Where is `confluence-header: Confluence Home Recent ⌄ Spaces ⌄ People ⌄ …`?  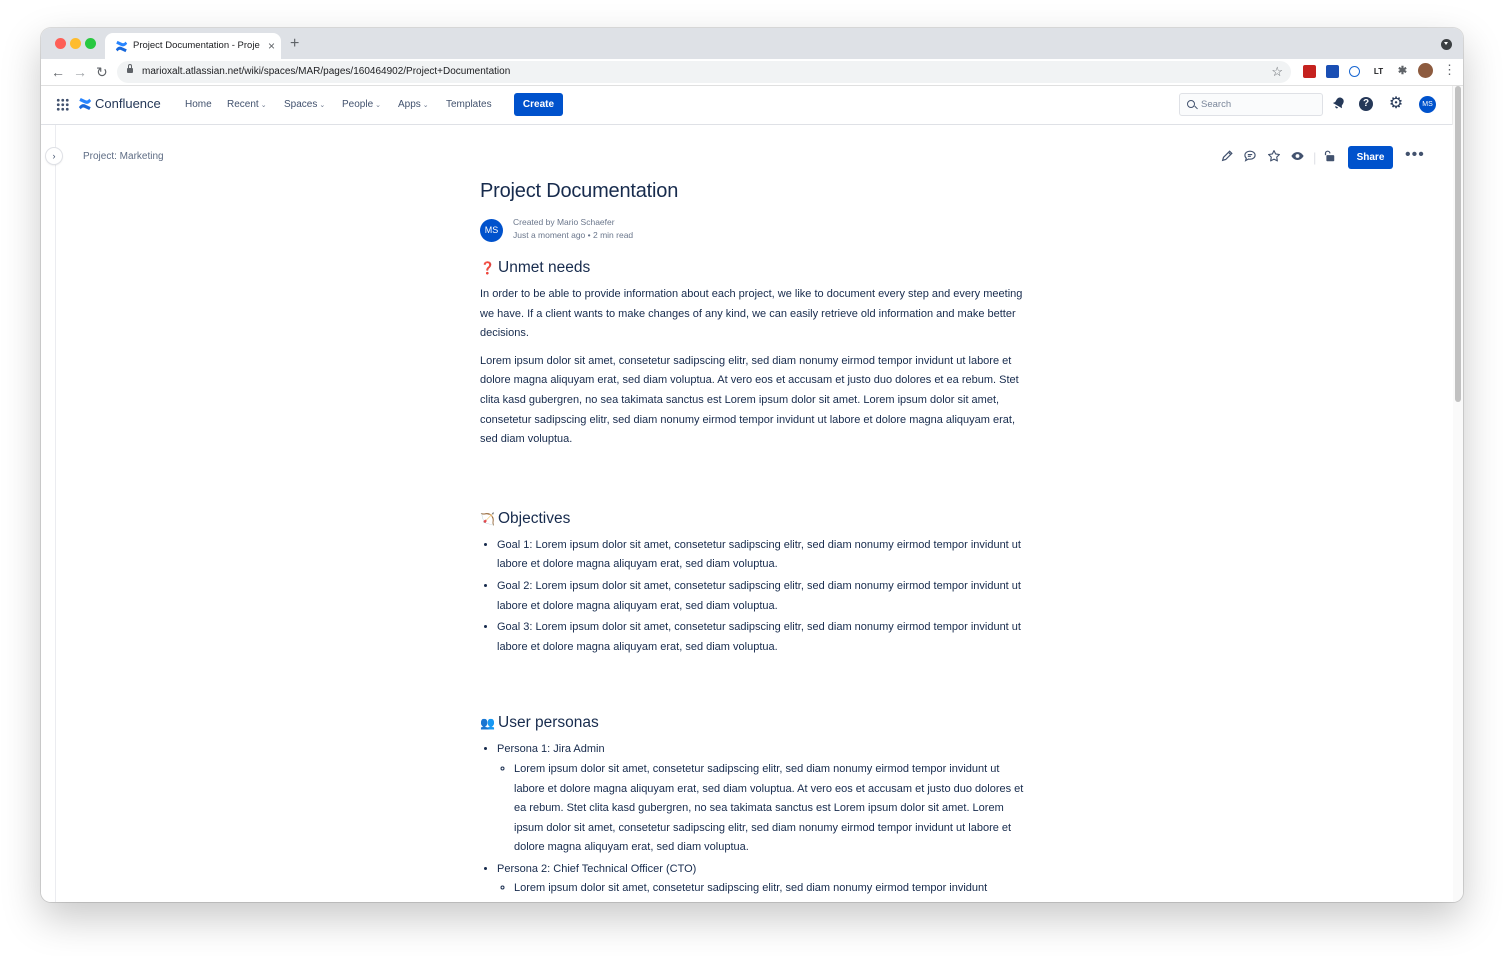 confluence-header: Confluence Home Recent ⌄ Spaces ⌄ People ⌄ … is located at coordinates (747, 105).